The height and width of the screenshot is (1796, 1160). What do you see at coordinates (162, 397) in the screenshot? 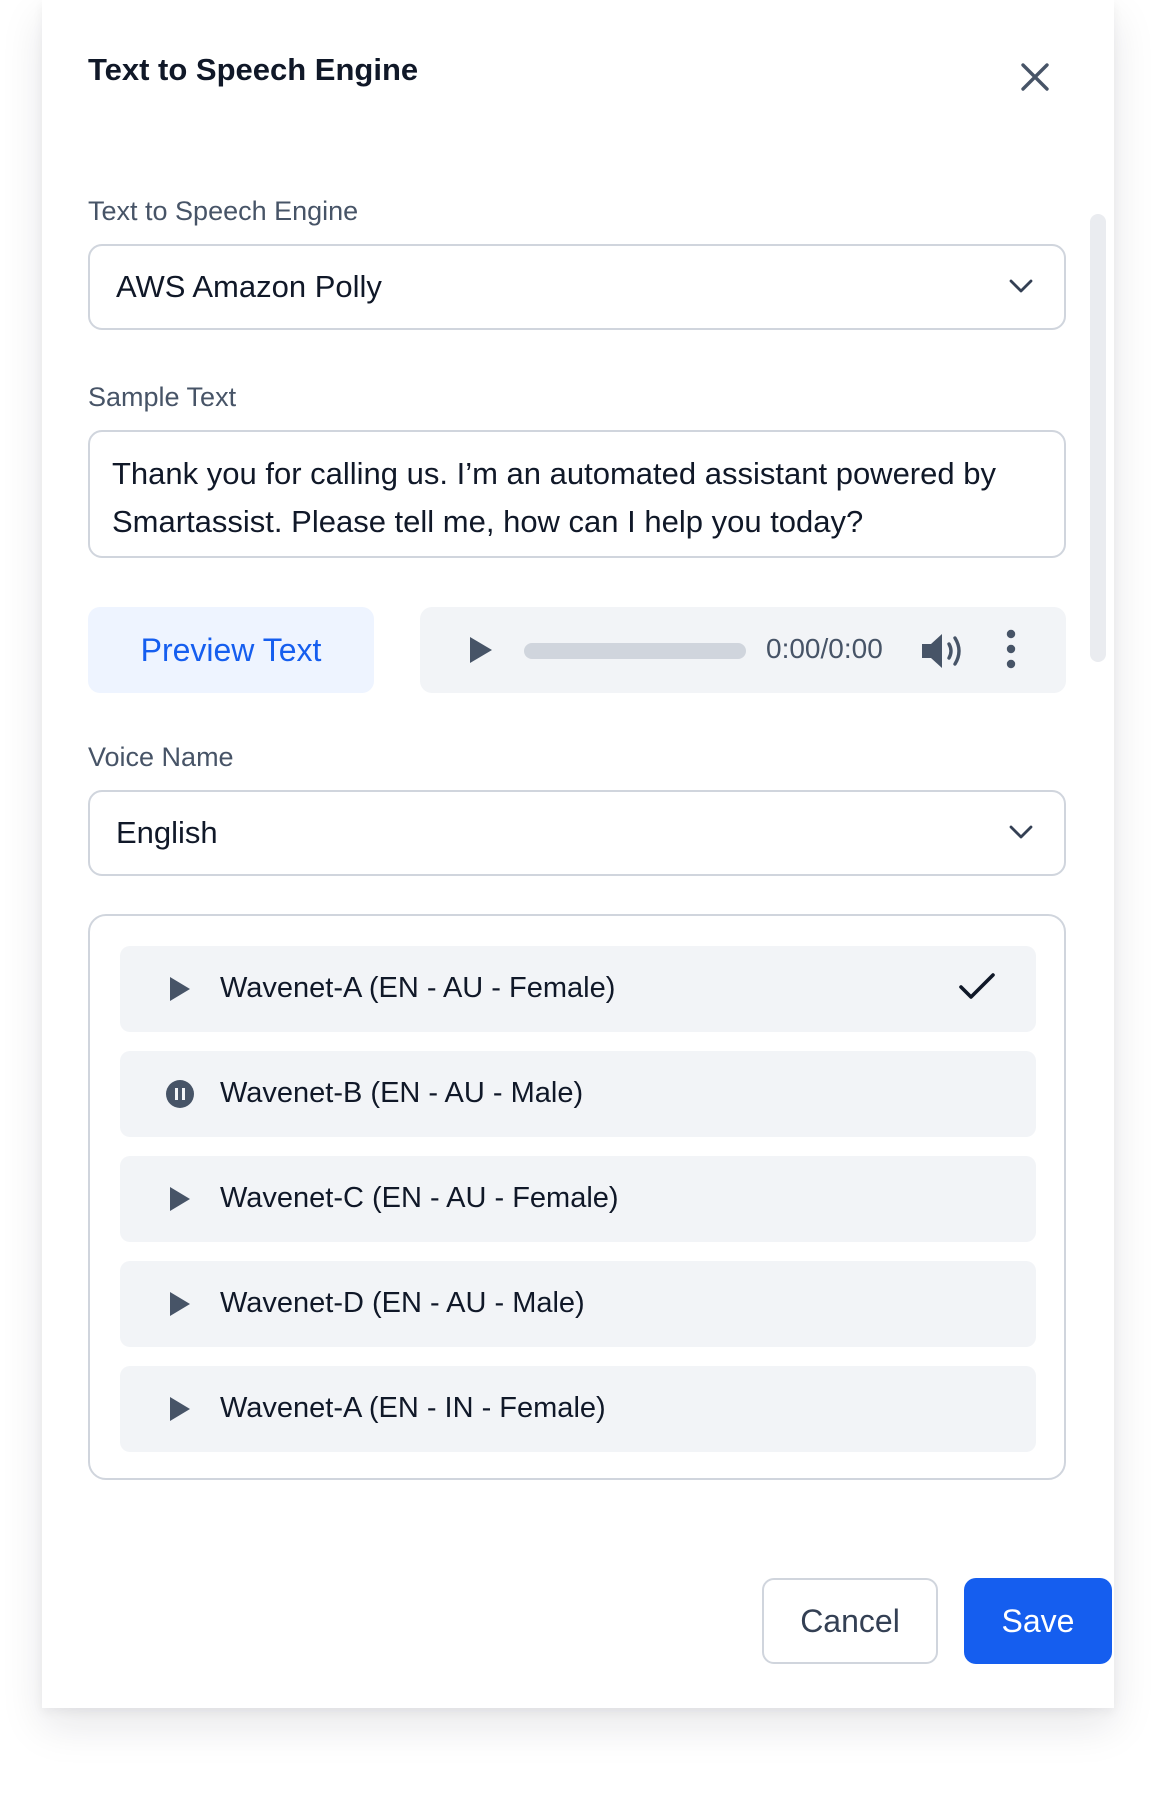
I see `sample-text-label: Sample Text` at bounding box center [162, 397].